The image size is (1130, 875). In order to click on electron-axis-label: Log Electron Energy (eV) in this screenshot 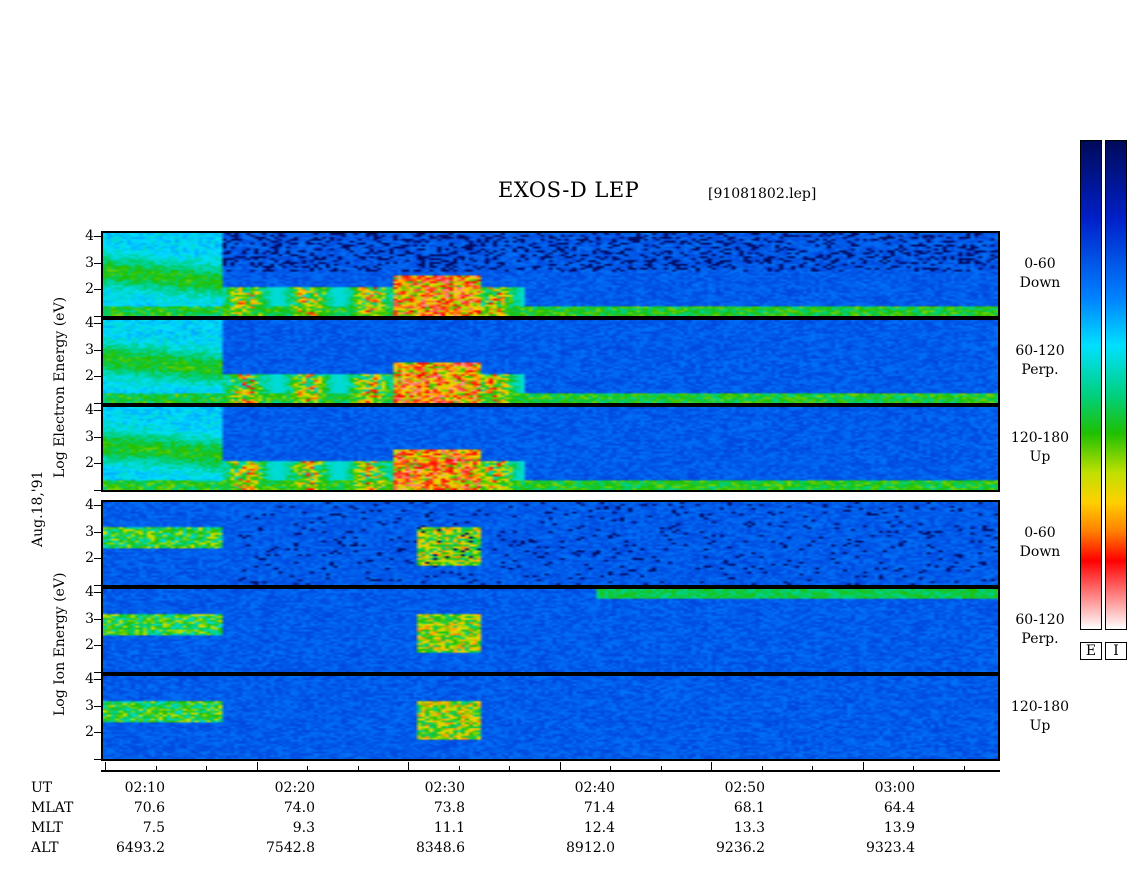, I will do `click(60, 387)`.